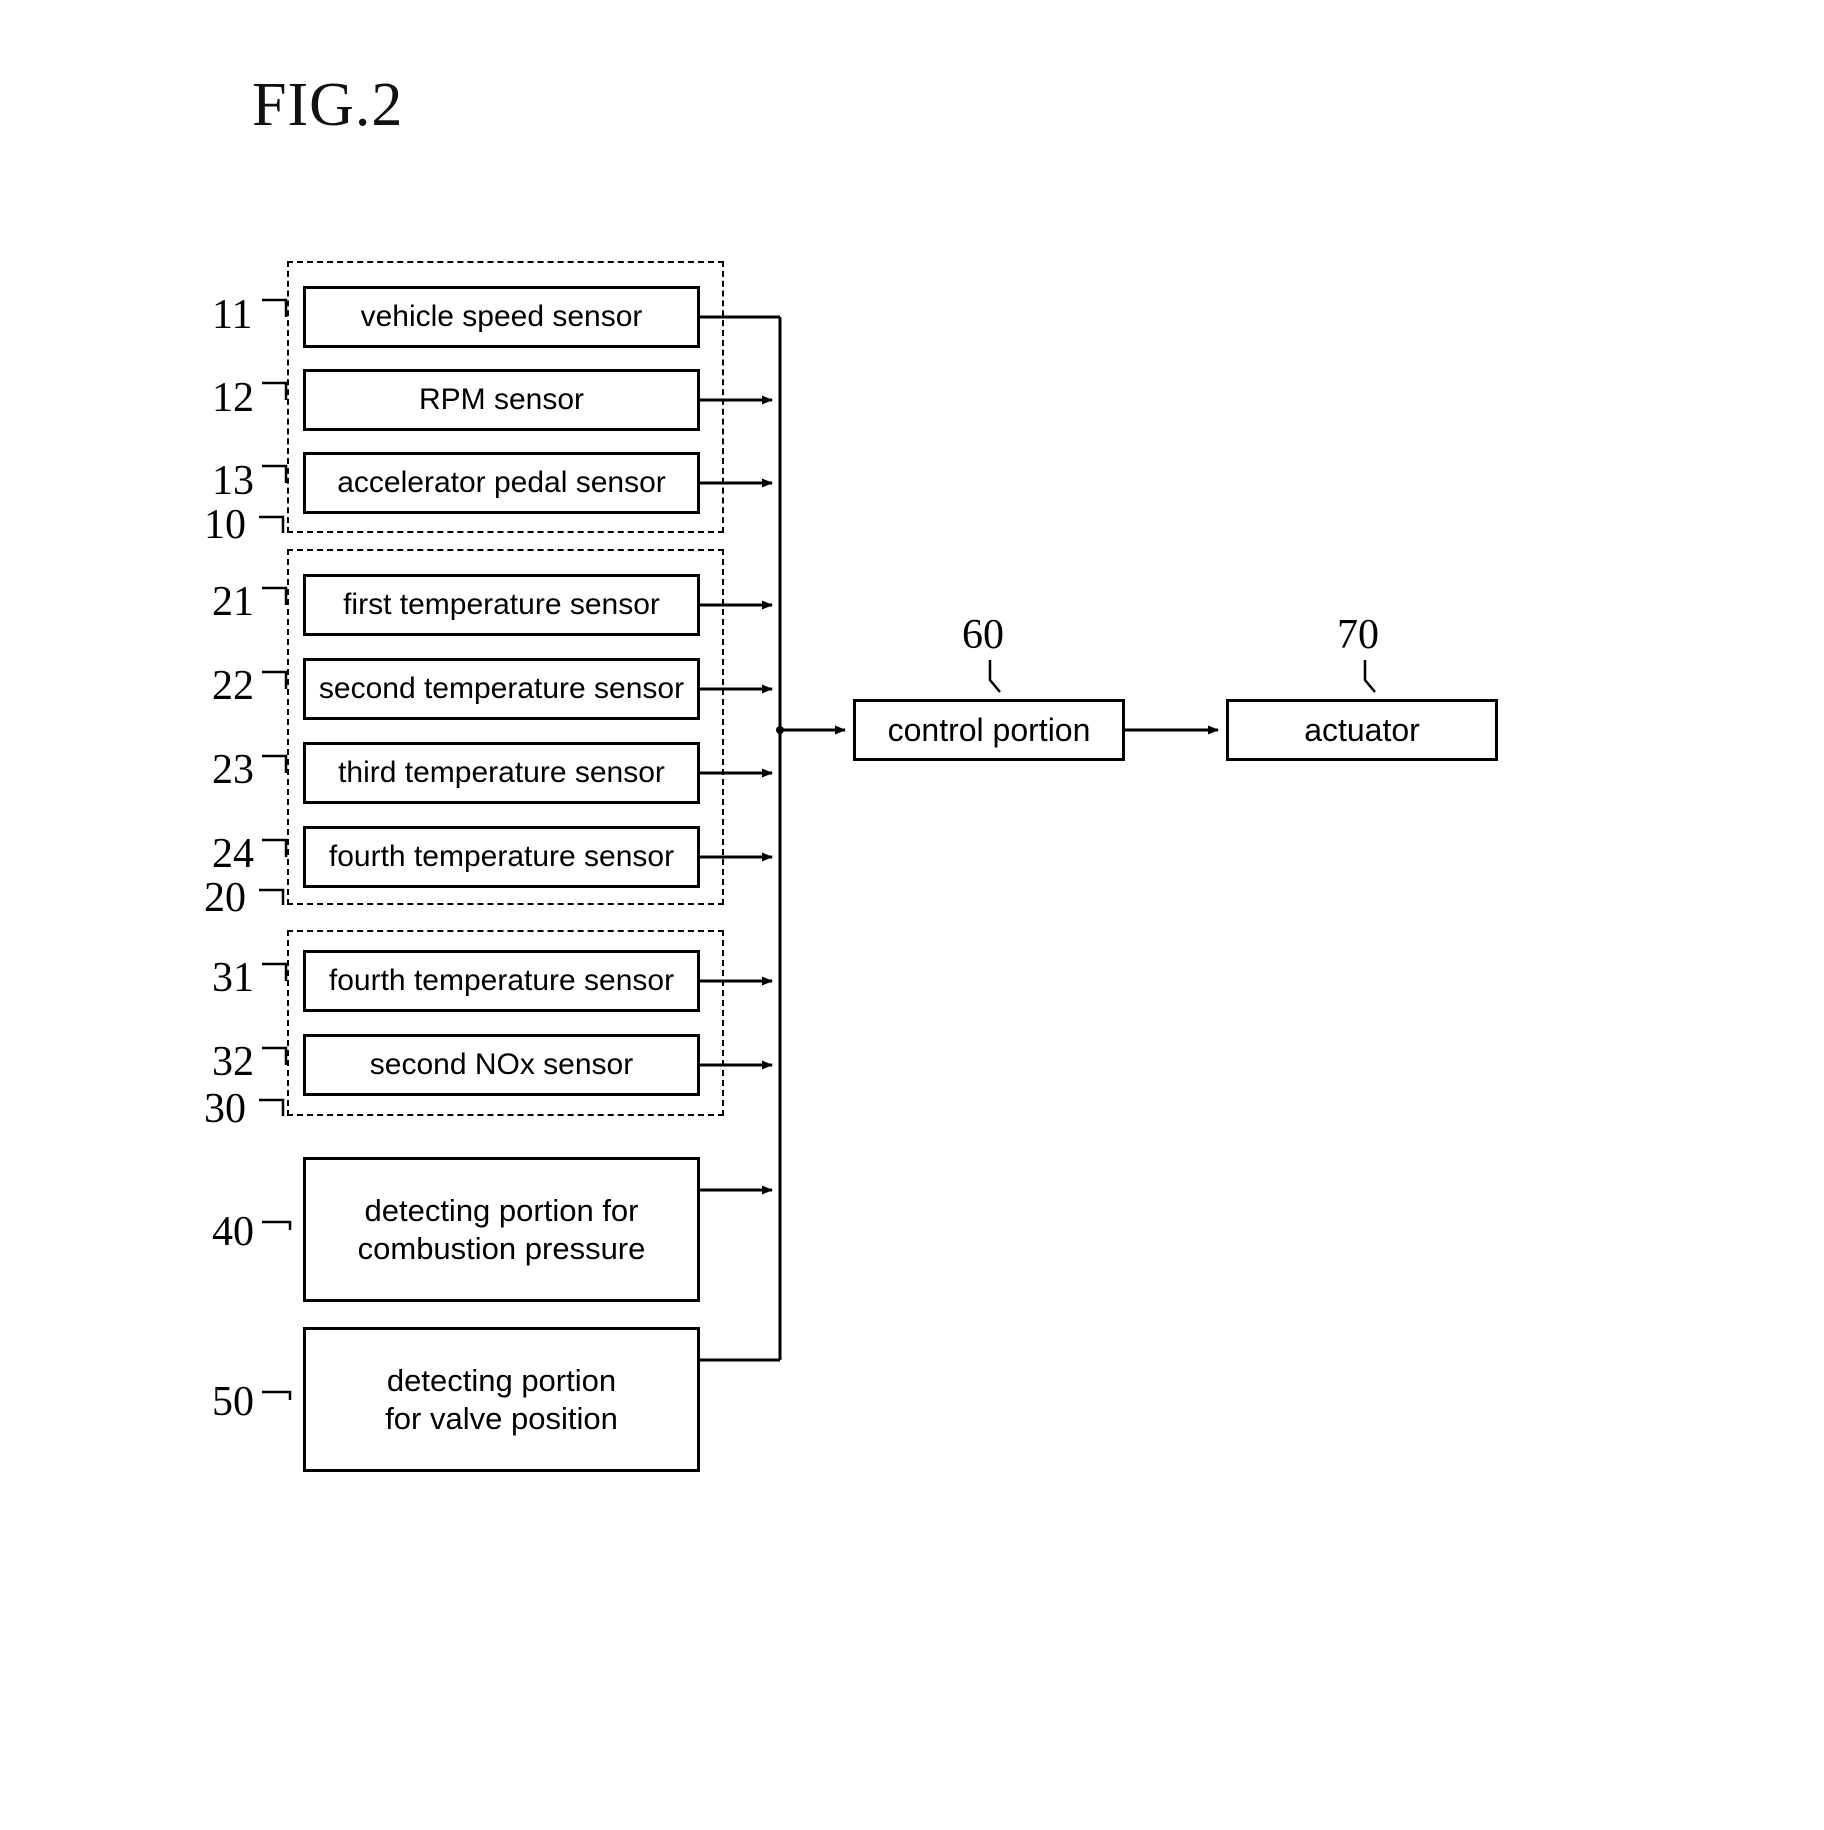 The width and height of the screenshot is (1824, 1830). Describe the element at coordinates (225, 898) in the screenshot. I see `ref-numeral-20: 20` at that location.